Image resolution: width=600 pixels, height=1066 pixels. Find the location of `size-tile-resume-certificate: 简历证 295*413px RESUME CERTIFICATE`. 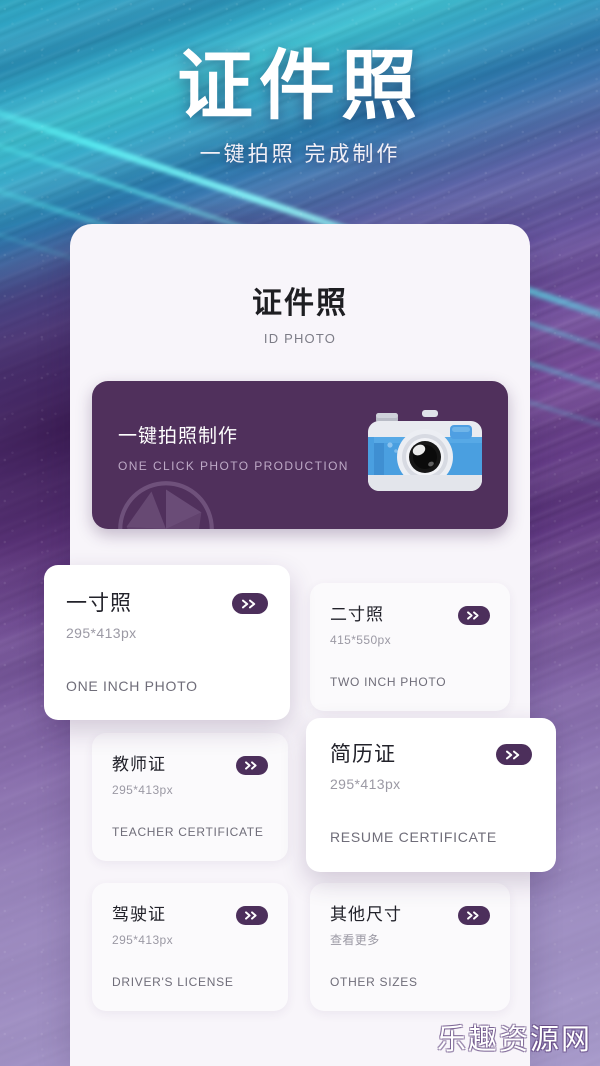

size-tile-resume-certificate: 简历证 295*413px RESUME CERTIFICATE is located at coordinates (431, 795).